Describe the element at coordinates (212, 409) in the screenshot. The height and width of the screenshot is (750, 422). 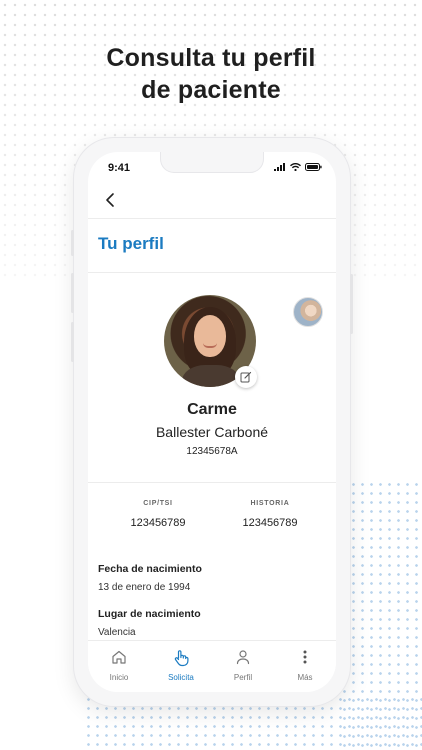
I see `profile-first-name: Carme` at that location.